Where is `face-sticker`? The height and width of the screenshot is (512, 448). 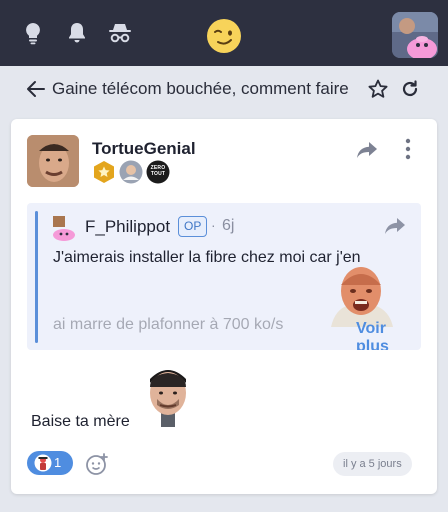
face-sticker is located at coordinates (168, 396).